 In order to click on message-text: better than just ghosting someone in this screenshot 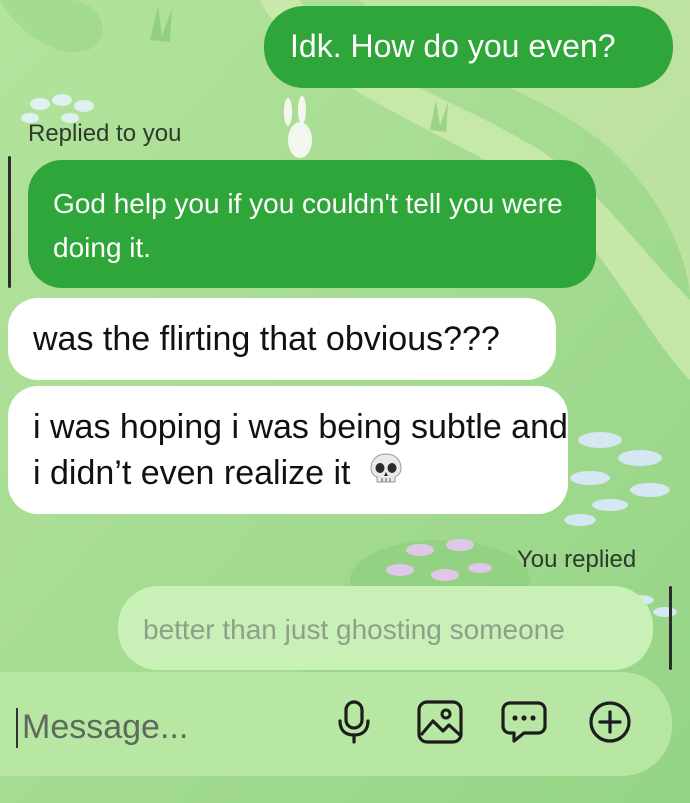, I will do `click(354, 629)`.